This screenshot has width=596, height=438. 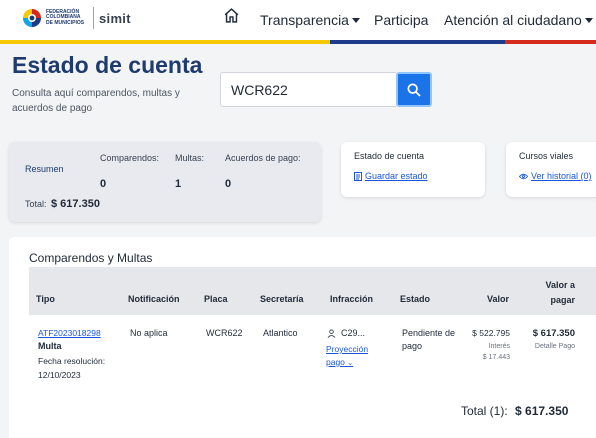 I want to click on nav-participa: Participa, so click(x=401, y=20).